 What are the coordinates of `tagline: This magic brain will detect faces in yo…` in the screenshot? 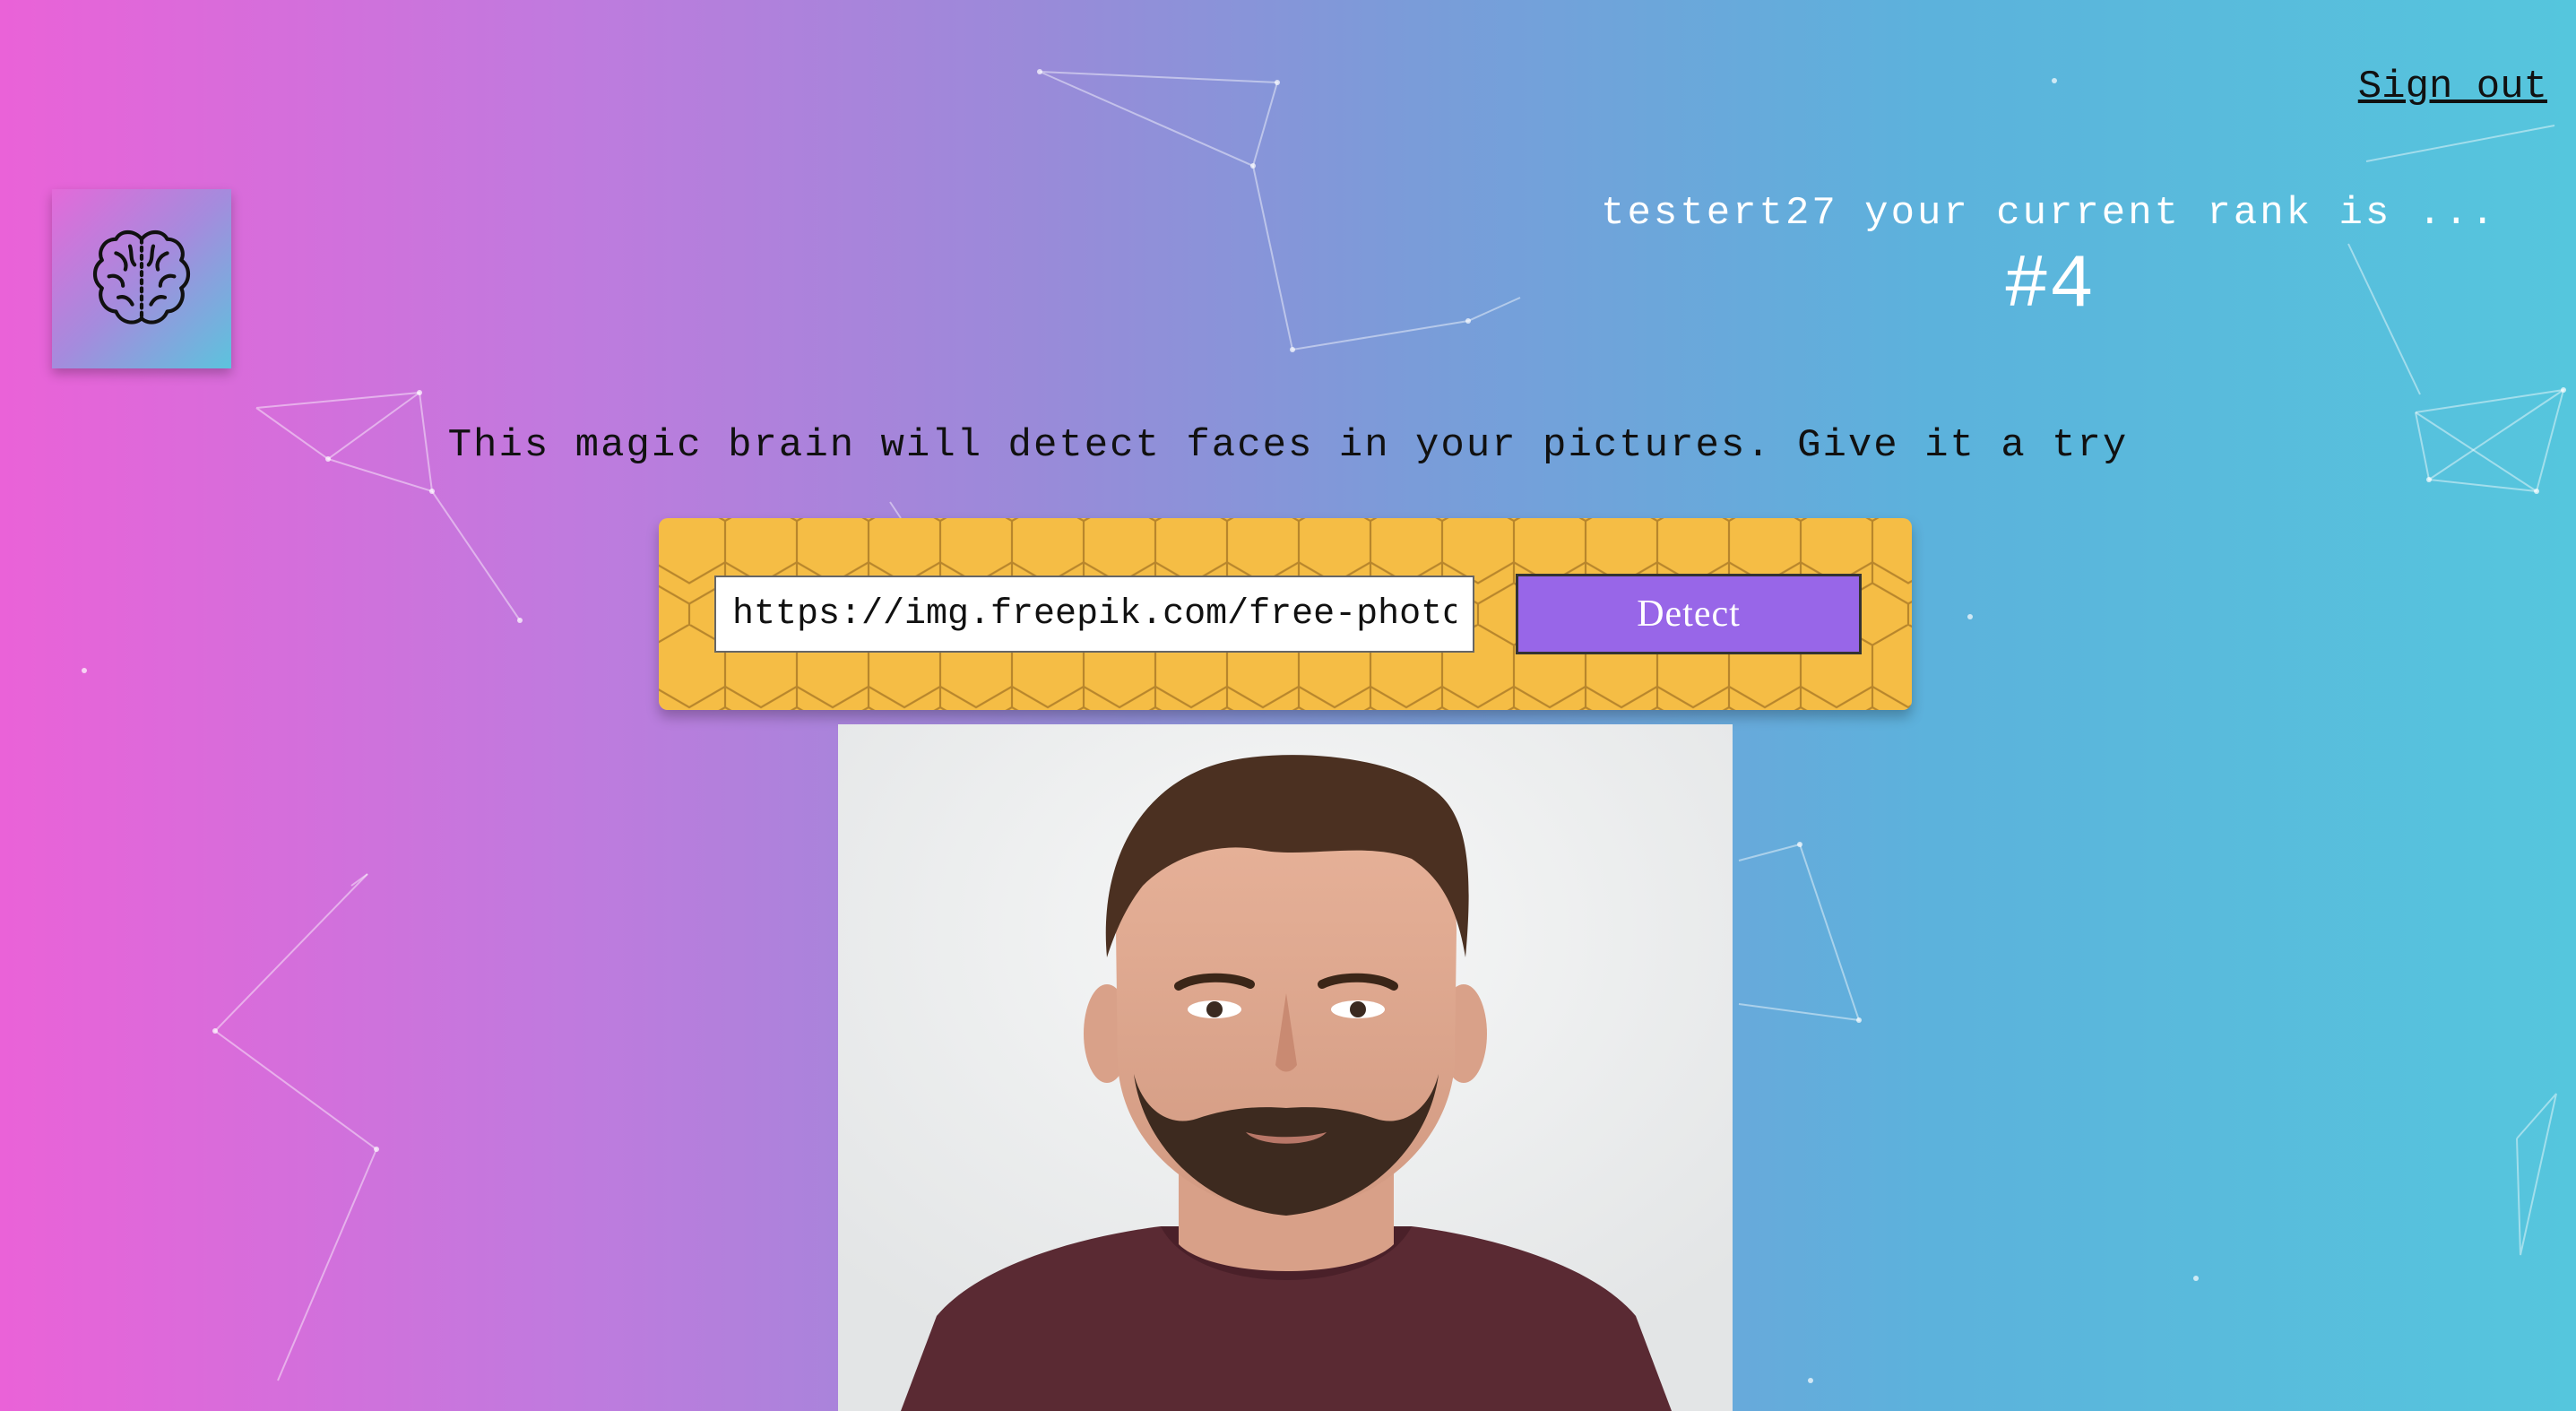 It's located at (1288, 445).